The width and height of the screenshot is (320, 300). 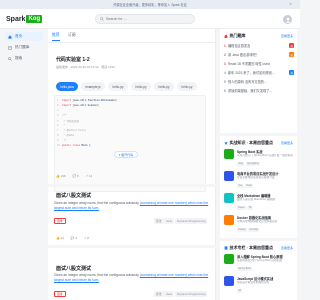 What do you see at coordinates (68, 121) in the screenshot?
I see `code-line: 5 * 代码实验室` at bounding box center [68, 121].